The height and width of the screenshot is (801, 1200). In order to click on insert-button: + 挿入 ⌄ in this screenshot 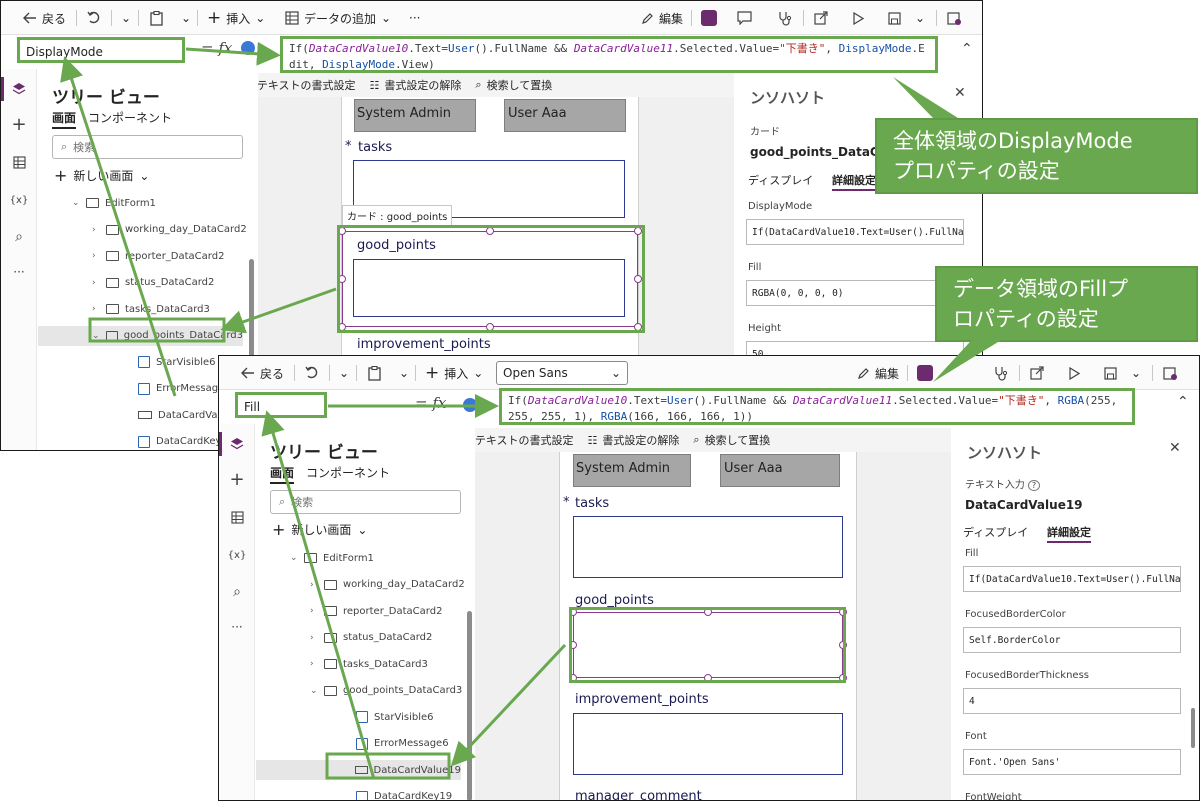, I will do `click(454, 373)`.